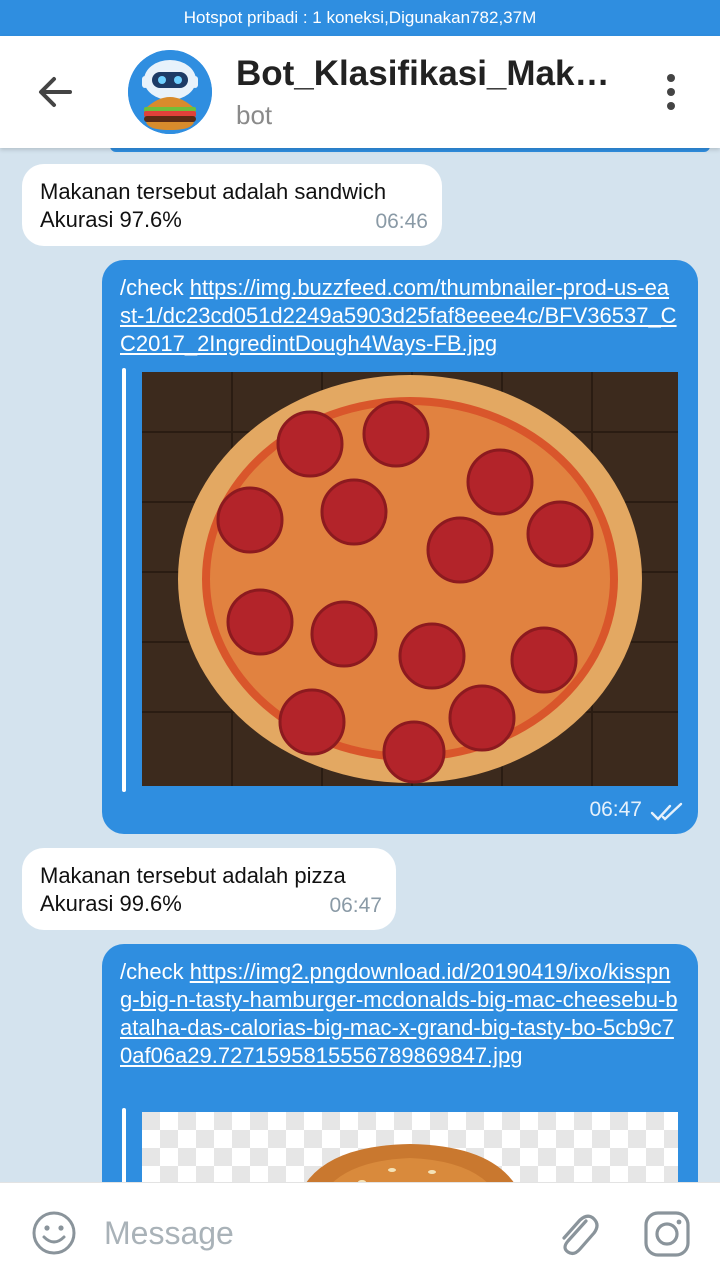 This screenshot has width=720, height=1280. Describe the element at coordinates (401, 221) in the screenshot. I see `message-time: 06:46` at that location.